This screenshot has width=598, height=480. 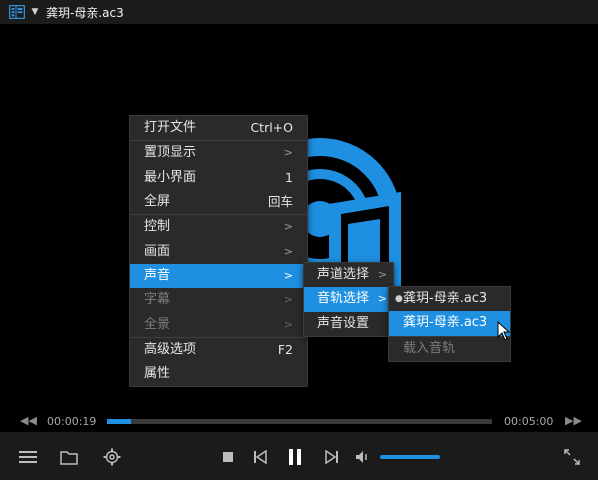 What do you see at coordinates (260, 457) in the screenshot?
I see `prev-icon` at bounding box center [260, 457].